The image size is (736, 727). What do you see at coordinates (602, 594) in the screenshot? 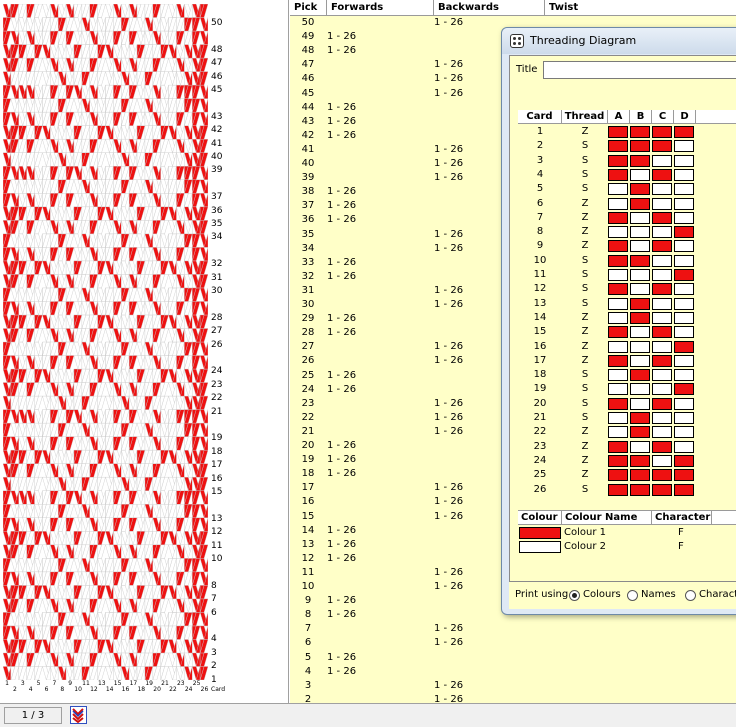
I see `print-option-colours-label: Colours` at bounding box center [602, 594].